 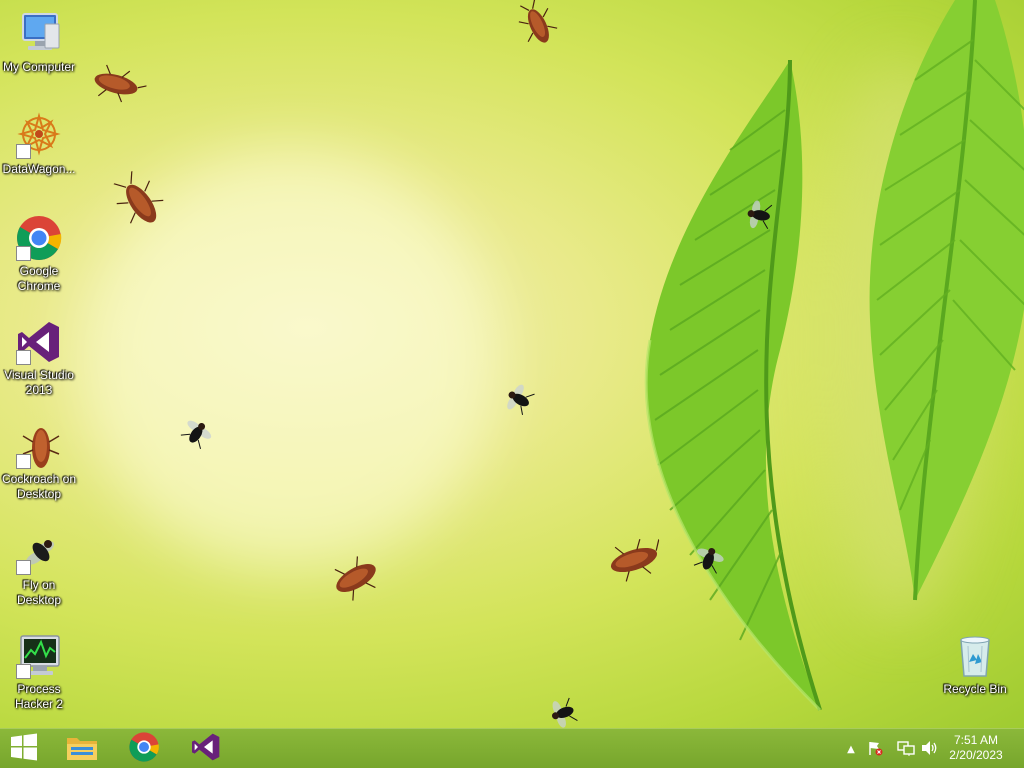 I want to click on network-icon, so click(x=906, y=749).